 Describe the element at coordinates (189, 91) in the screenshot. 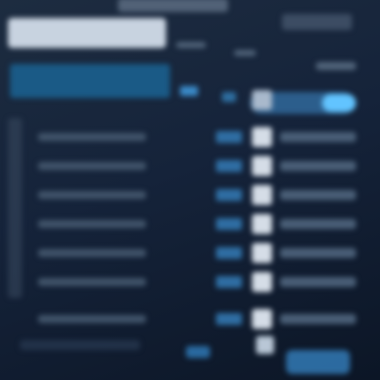

I see `selected-row-status` at that location.